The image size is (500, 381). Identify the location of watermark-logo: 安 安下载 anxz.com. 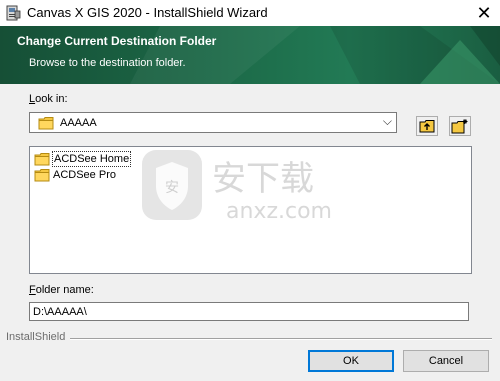
(237, 187).